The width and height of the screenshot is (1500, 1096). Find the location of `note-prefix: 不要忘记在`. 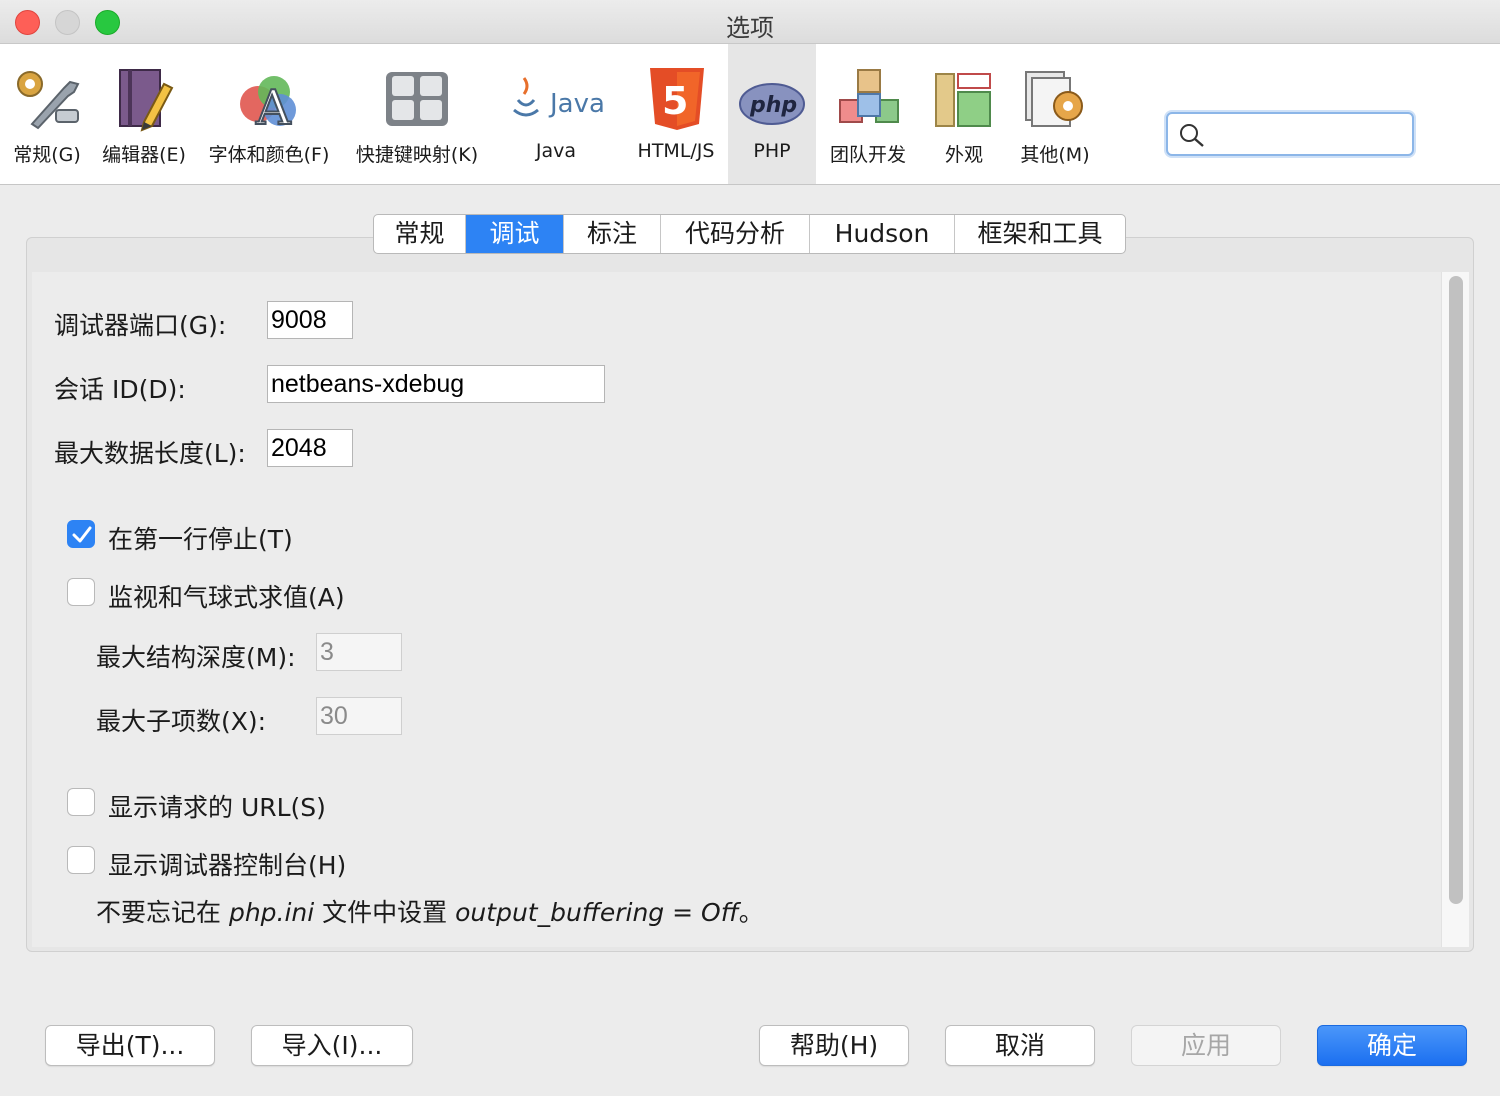

note-prefix: 不要忘记在 is located at coordinates (162, 912).